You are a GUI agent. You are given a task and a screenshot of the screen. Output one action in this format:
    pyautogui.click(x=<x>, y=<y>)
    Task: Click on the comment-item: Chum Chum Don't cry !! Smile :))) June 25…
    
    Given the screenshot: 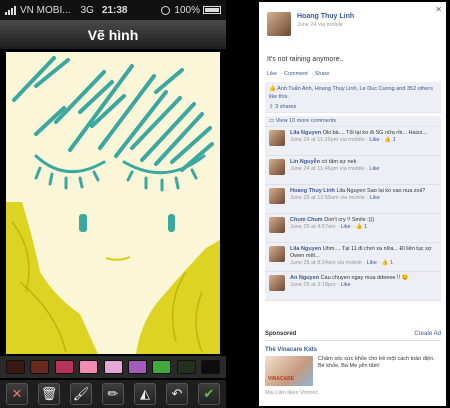 What is the action you would take?
    pyautogui.click(x=353, y=228)
    